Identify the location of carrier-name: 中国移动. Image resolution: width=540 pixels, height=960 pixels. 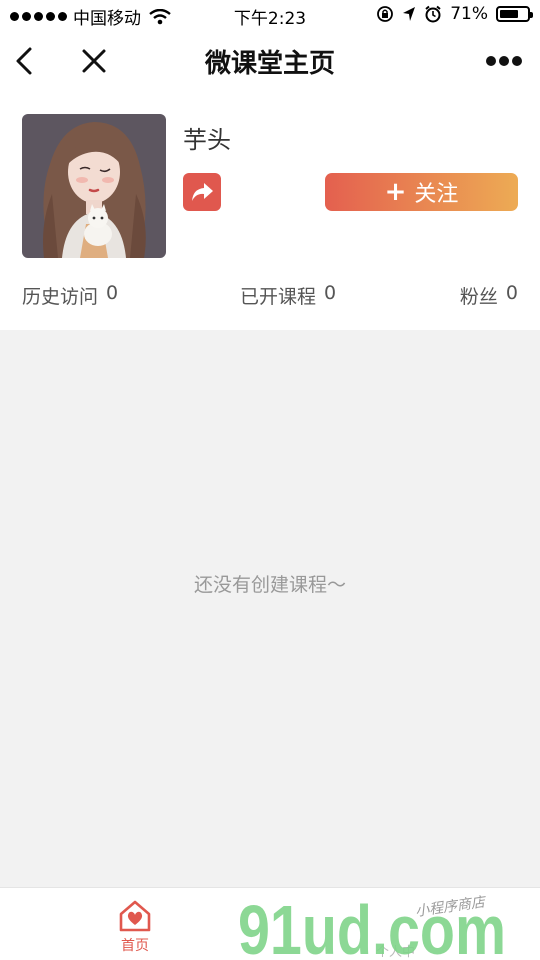
(107, 19).